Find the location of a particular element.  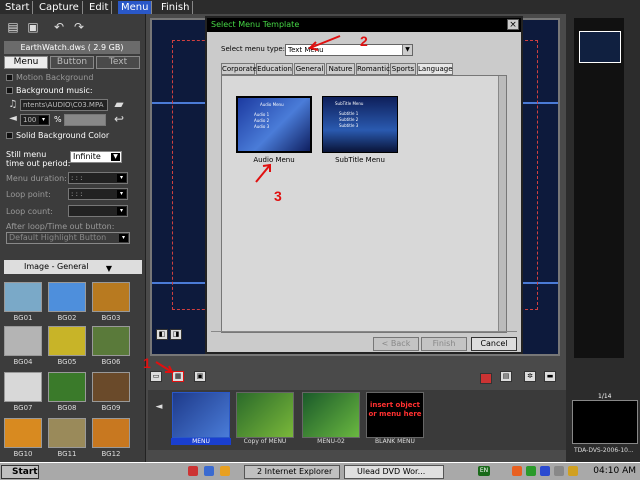

tab-edit: Edit is located at coordinates (99, 7).